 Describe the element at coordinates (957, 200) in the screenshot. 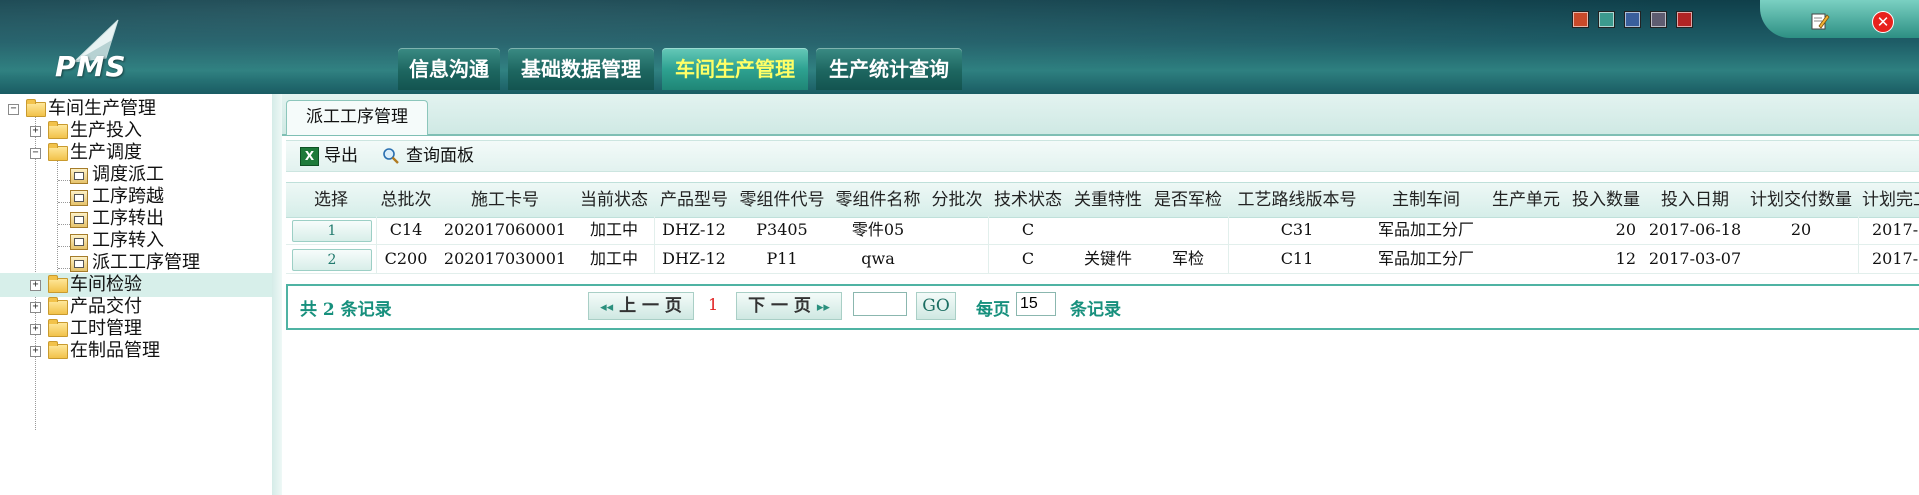

I see `column-header: 分批次` at that location.